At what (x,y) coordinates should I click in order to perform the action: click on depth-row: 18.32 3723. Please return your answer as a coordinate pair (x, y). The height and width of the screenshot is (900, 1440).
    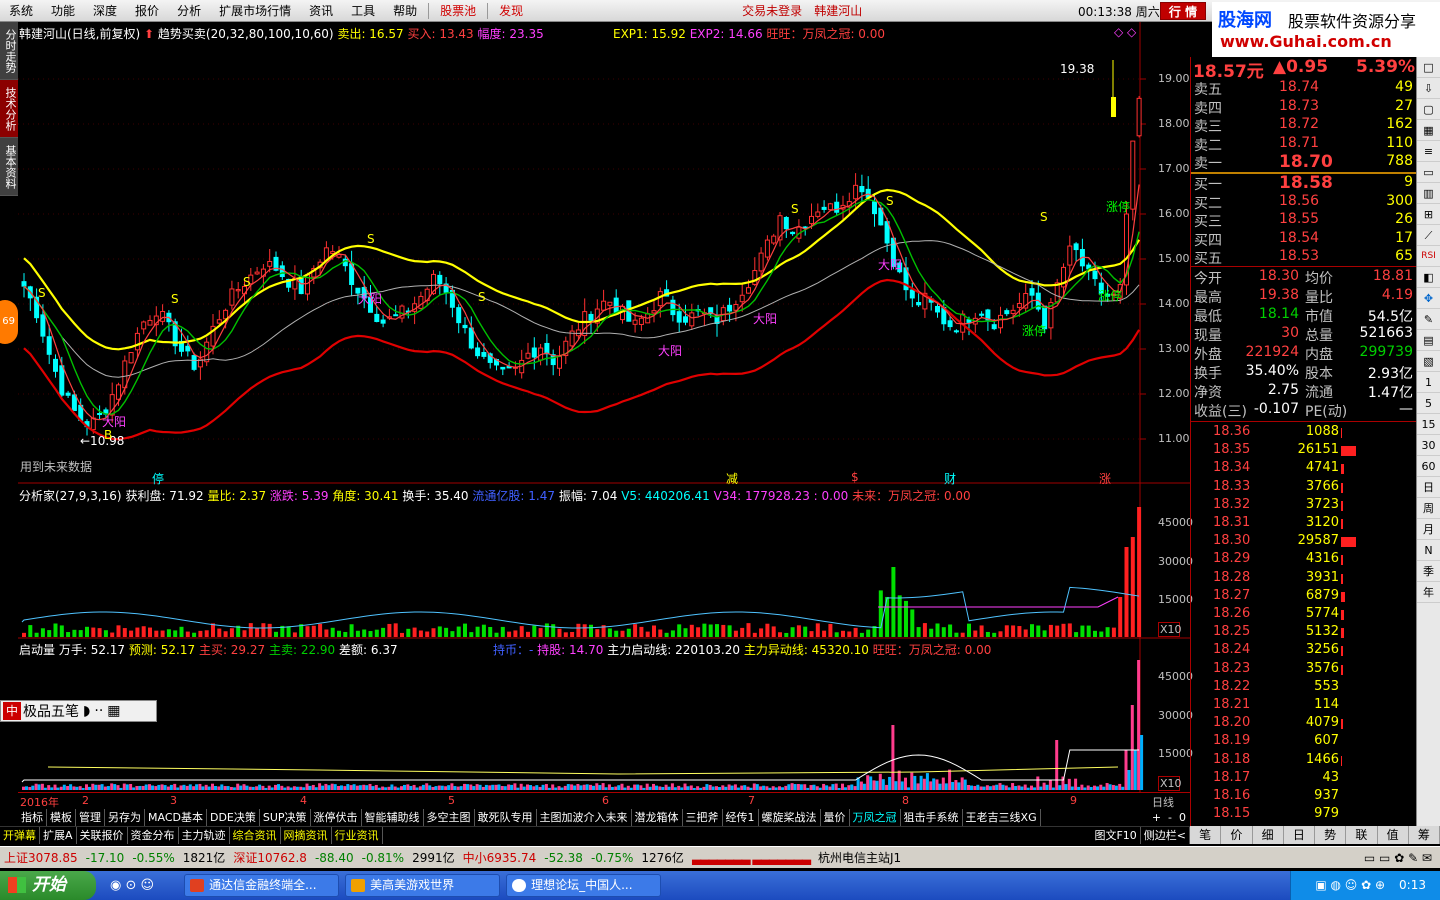
    Looking at the image, I should click on (1304, 506).